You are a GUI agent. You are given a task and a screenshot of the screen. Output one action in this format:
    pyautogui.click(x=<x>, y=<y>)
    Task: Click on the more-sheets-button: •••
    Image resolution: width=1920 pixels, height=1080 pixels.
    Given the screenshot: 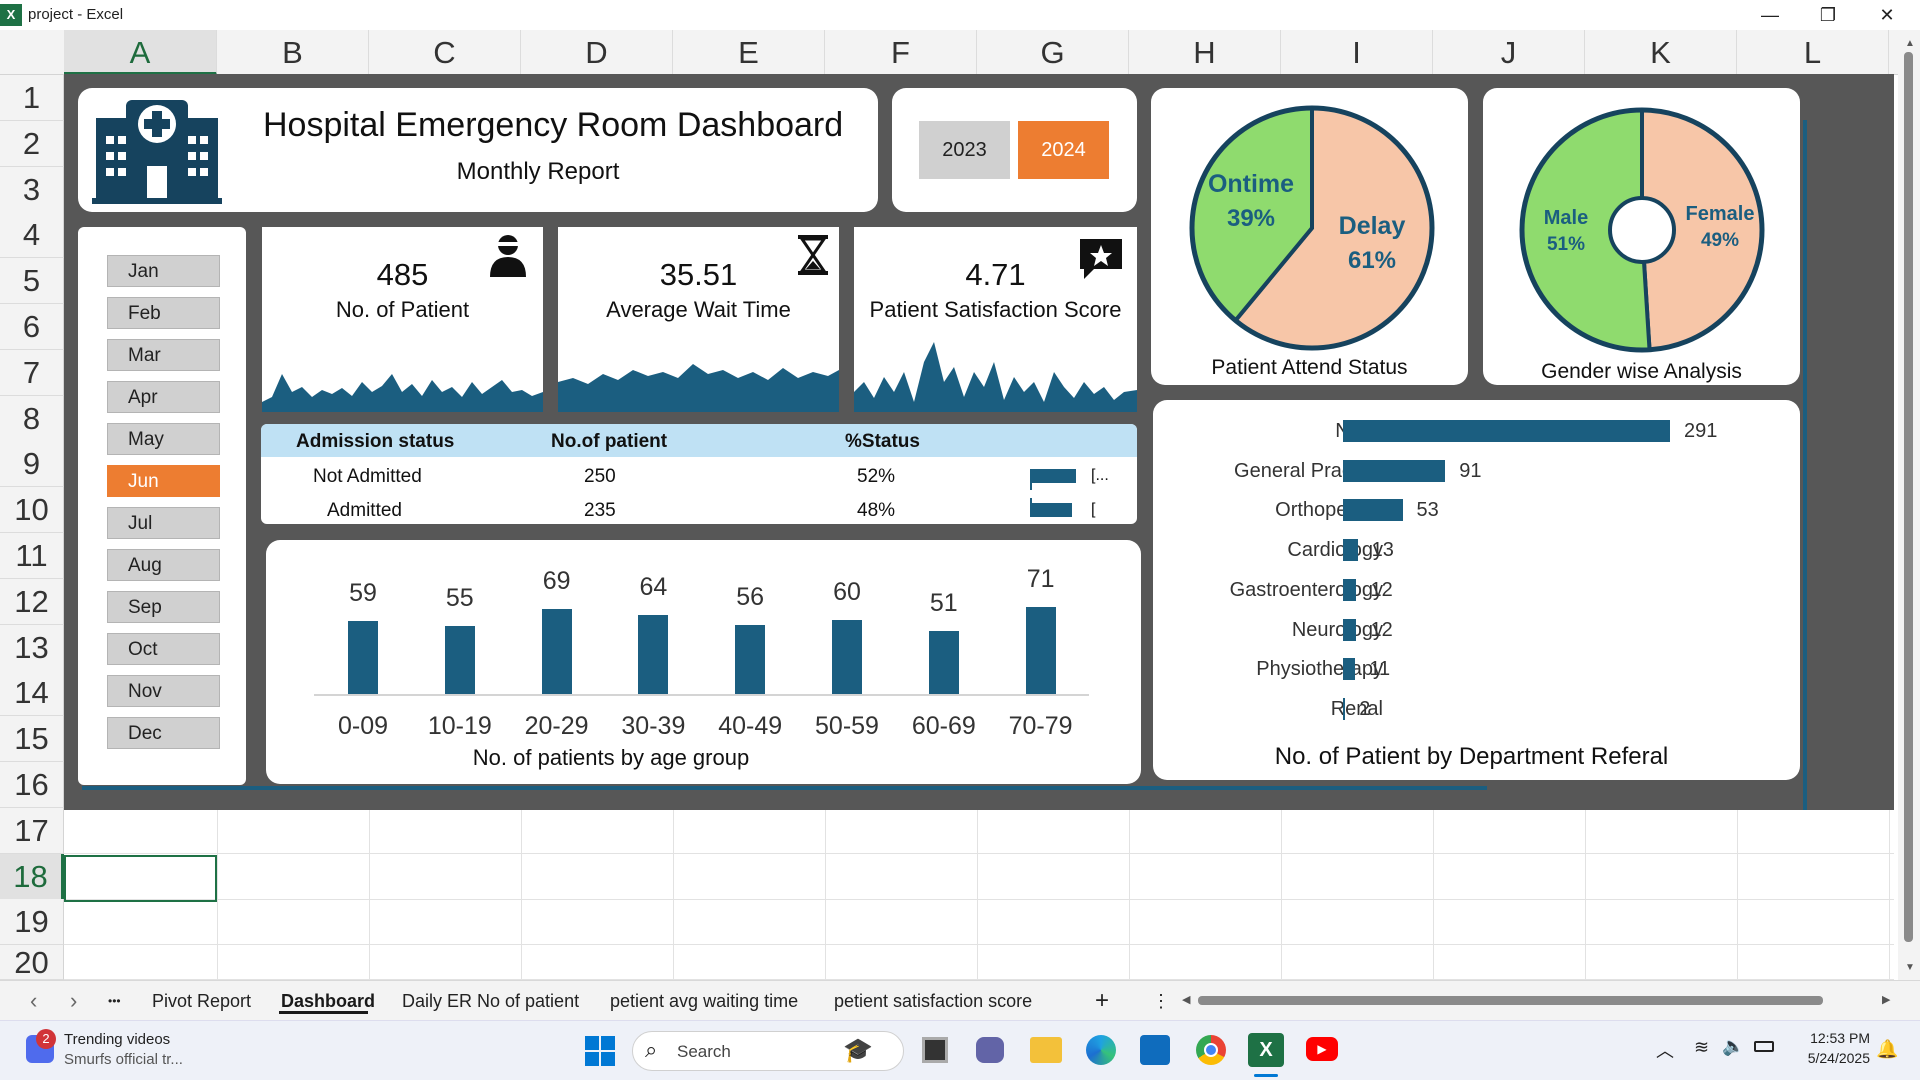 What is the action you would take?
    pyautogui.click(x=114, y=1001)
    